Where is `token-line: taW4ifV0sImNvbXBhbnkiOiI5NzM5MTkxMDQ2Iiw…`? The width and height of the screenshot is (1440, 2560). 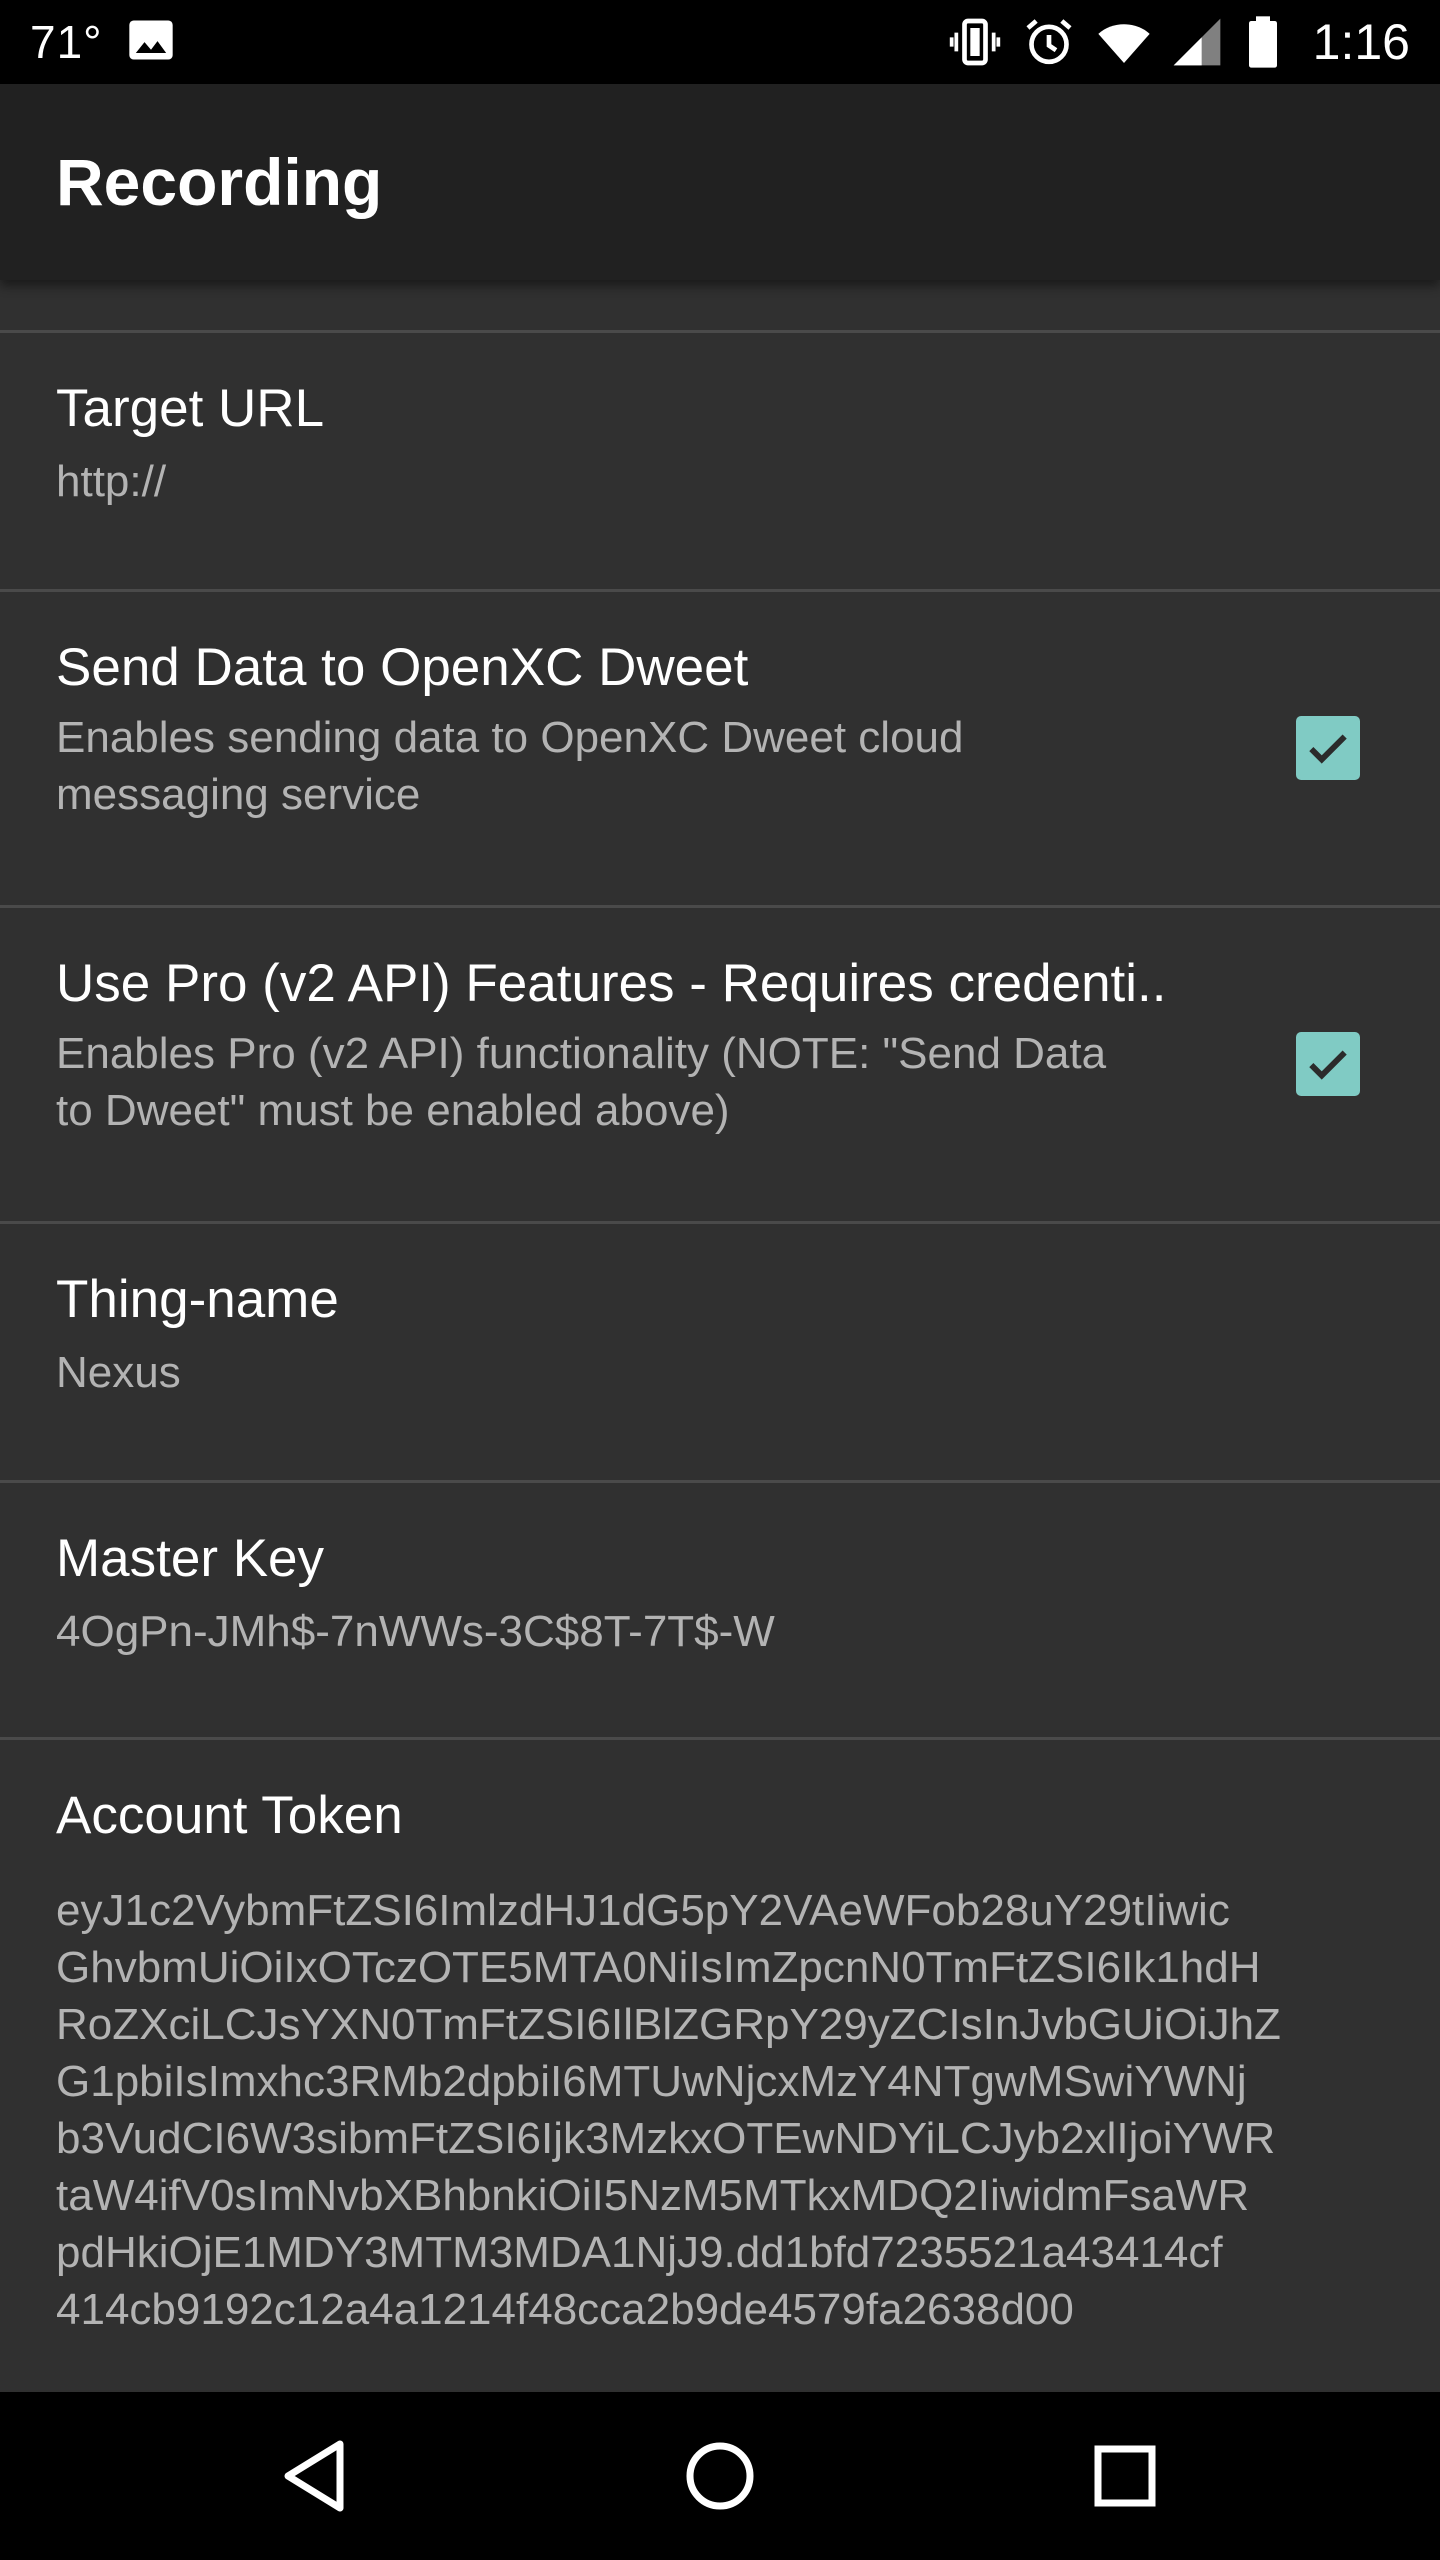 token-line: taW4ifV0sImNvbXBhbnkiOiI5NzM5MTkxMDQ2Iiw… is located at coordinates (653, 2195).